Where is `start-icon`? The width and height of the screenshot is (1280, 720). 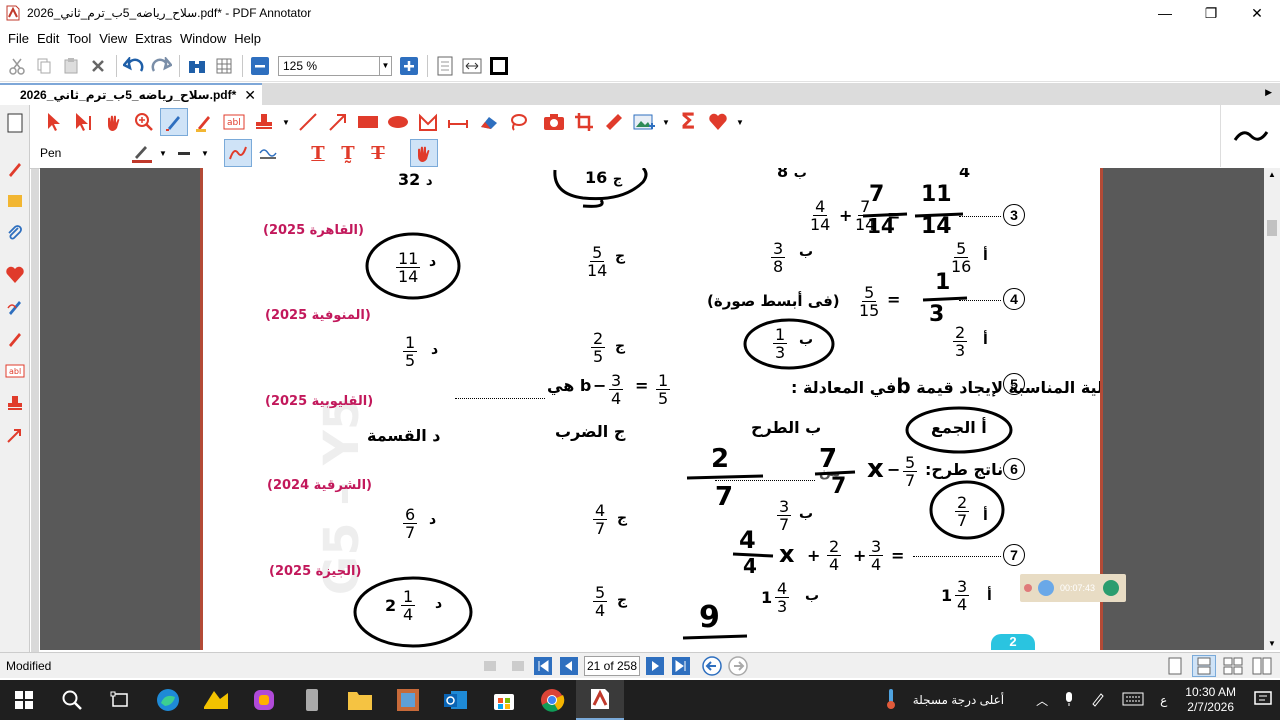
start-icon is located at coordinates (24, 700).